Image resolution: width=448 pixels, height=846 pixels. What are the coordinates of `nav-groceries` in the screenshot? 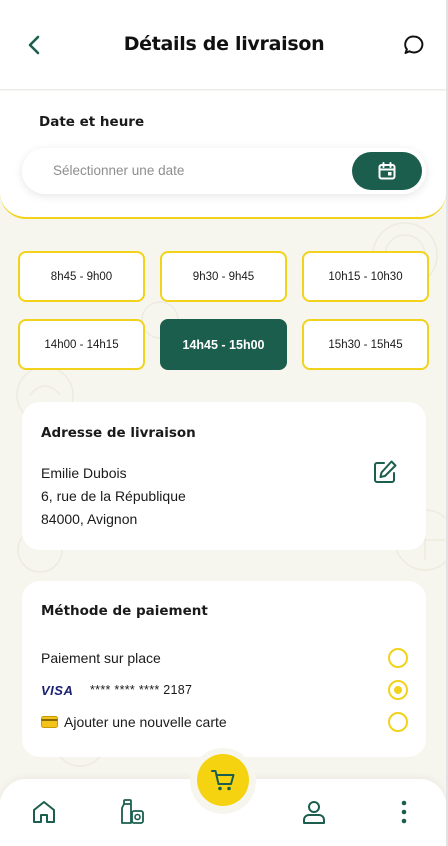 It's located at (133, 812).